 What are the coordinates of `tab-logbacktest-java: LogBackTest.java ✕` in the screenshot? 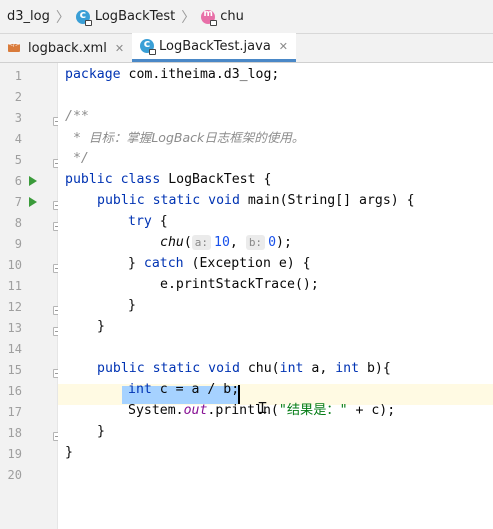 It's located at (214, 47).